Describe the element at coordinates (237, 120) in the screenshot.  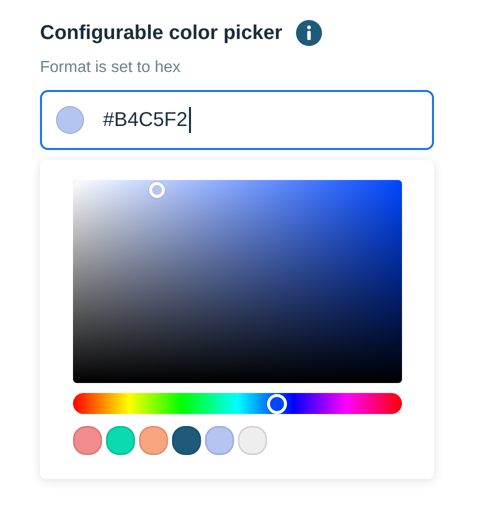
I see `color-input-field: #B4C5F2` at that location.